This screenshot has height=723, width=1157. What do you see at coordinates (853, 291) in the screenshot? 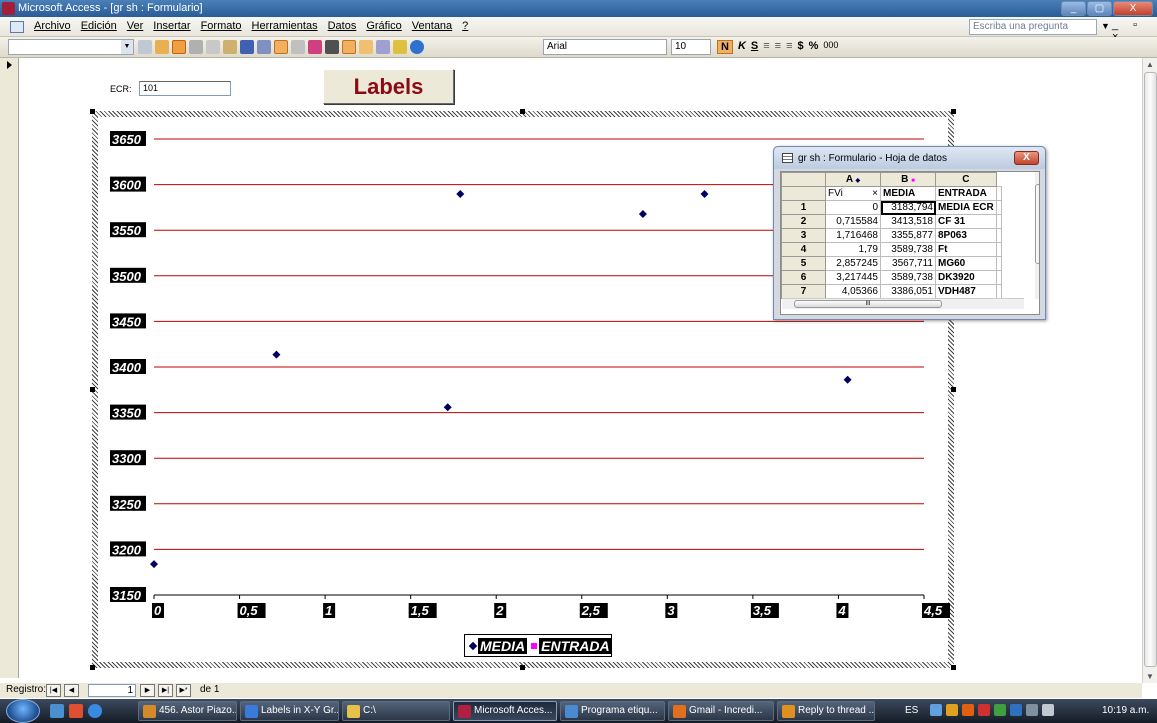
I see `cell: 4,05366` at bounding box center [853, 291].